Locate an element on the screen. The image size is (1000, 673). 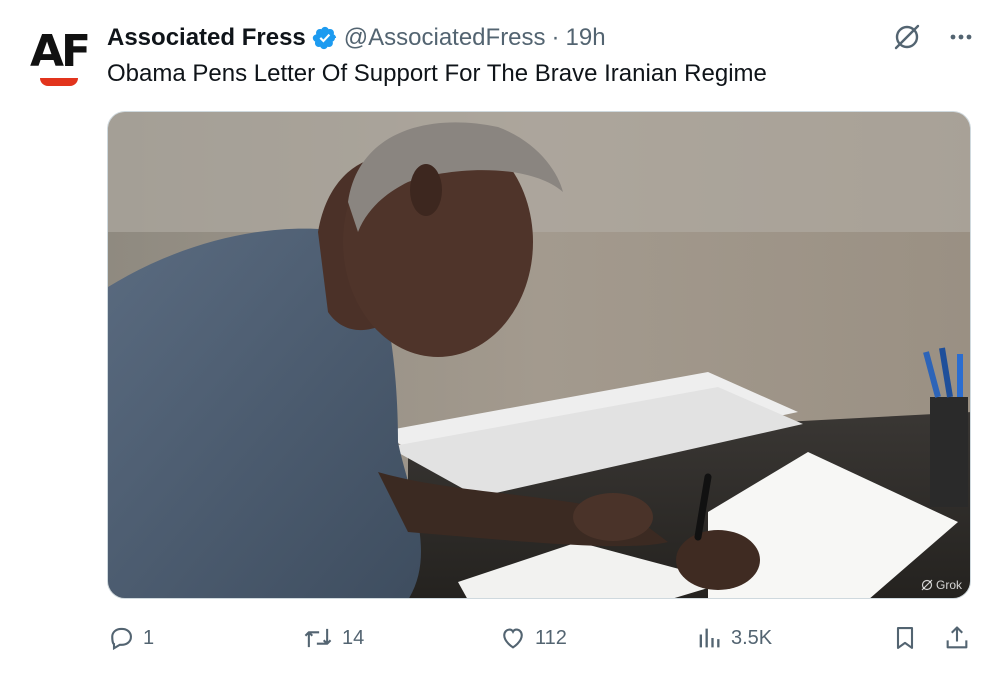
reply-button: 1 is located at coordinates (130, 638).